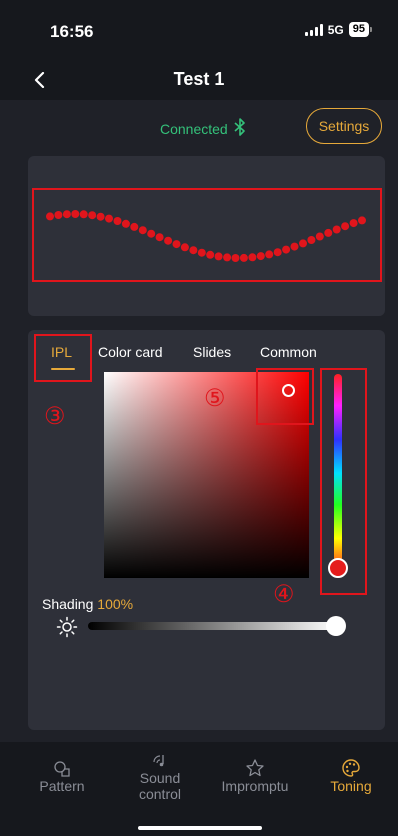 This screenshot has height=836, width=398. Describe the element at coordinates (343, 481) in the screenshot. I see `annotation-frame-hue` at that location.